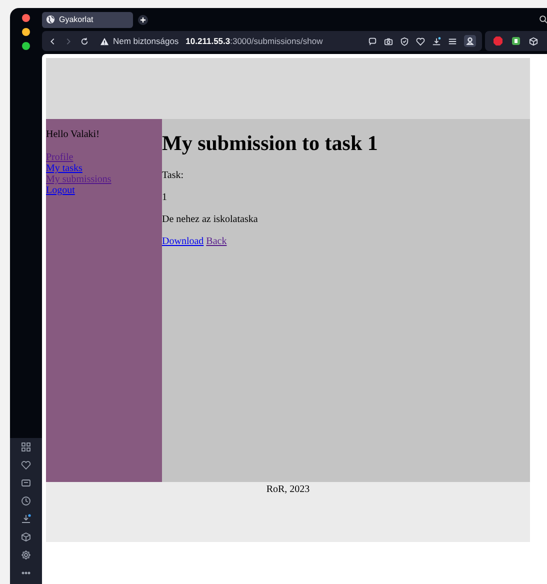 Image resolution: width=547 pixels, height=584 pixels. What do you see at coordinates (143, 19) in the screenshot?
I see `new-tab-icon` at bounding box center [143, 19].